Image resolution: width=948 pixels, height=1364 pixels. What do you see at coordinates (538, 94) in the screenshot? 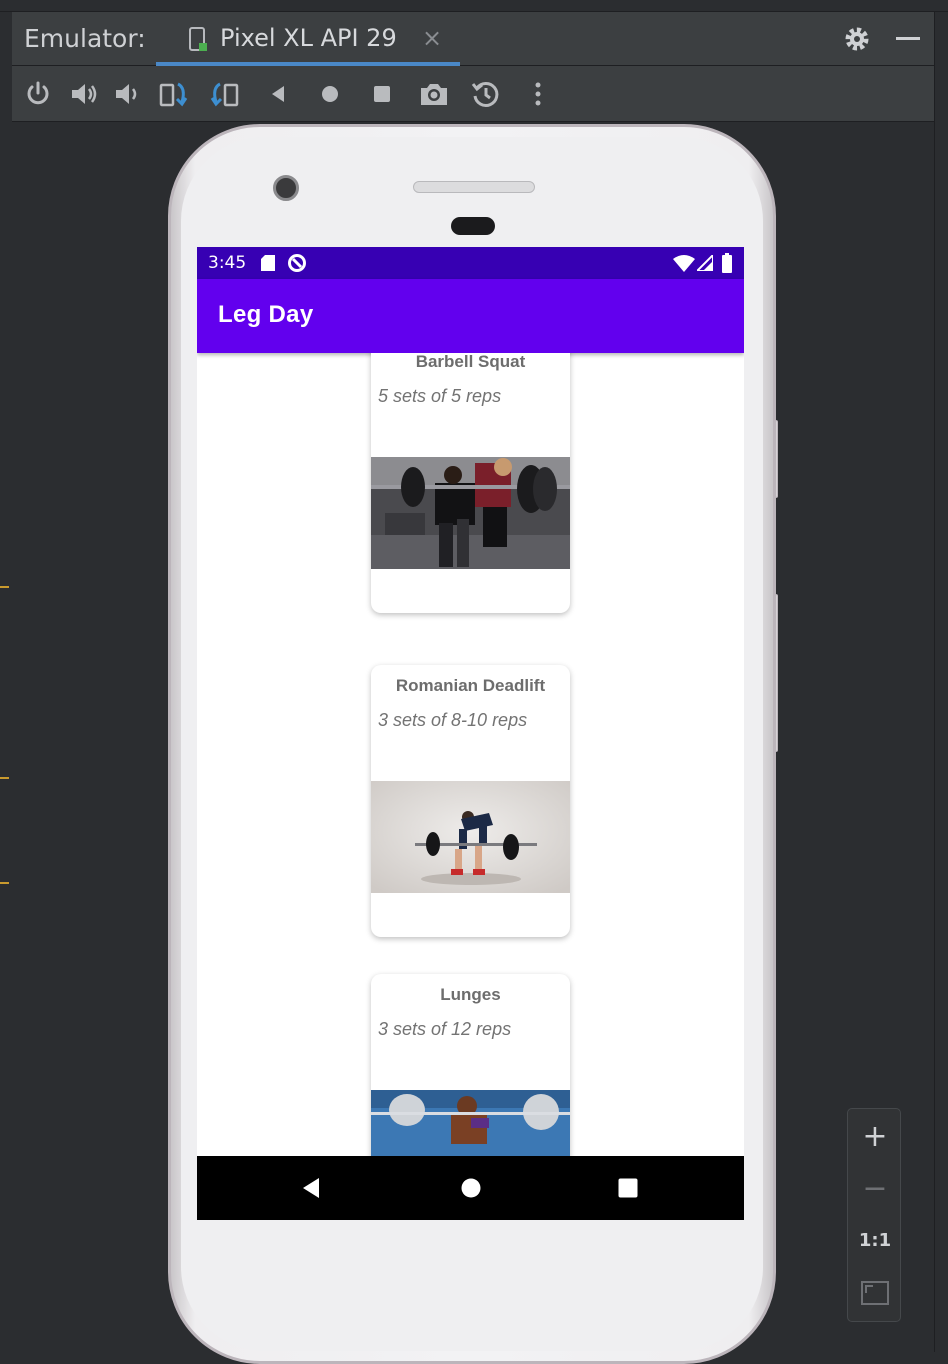
I see `more-icon` at bounding box center [538, 94].